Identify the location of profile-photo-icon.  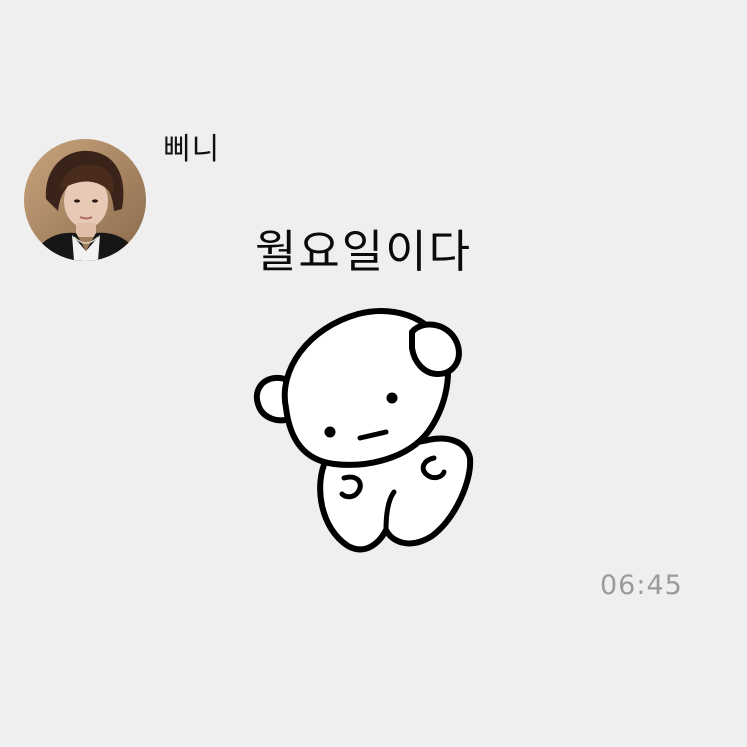
(85, 200).